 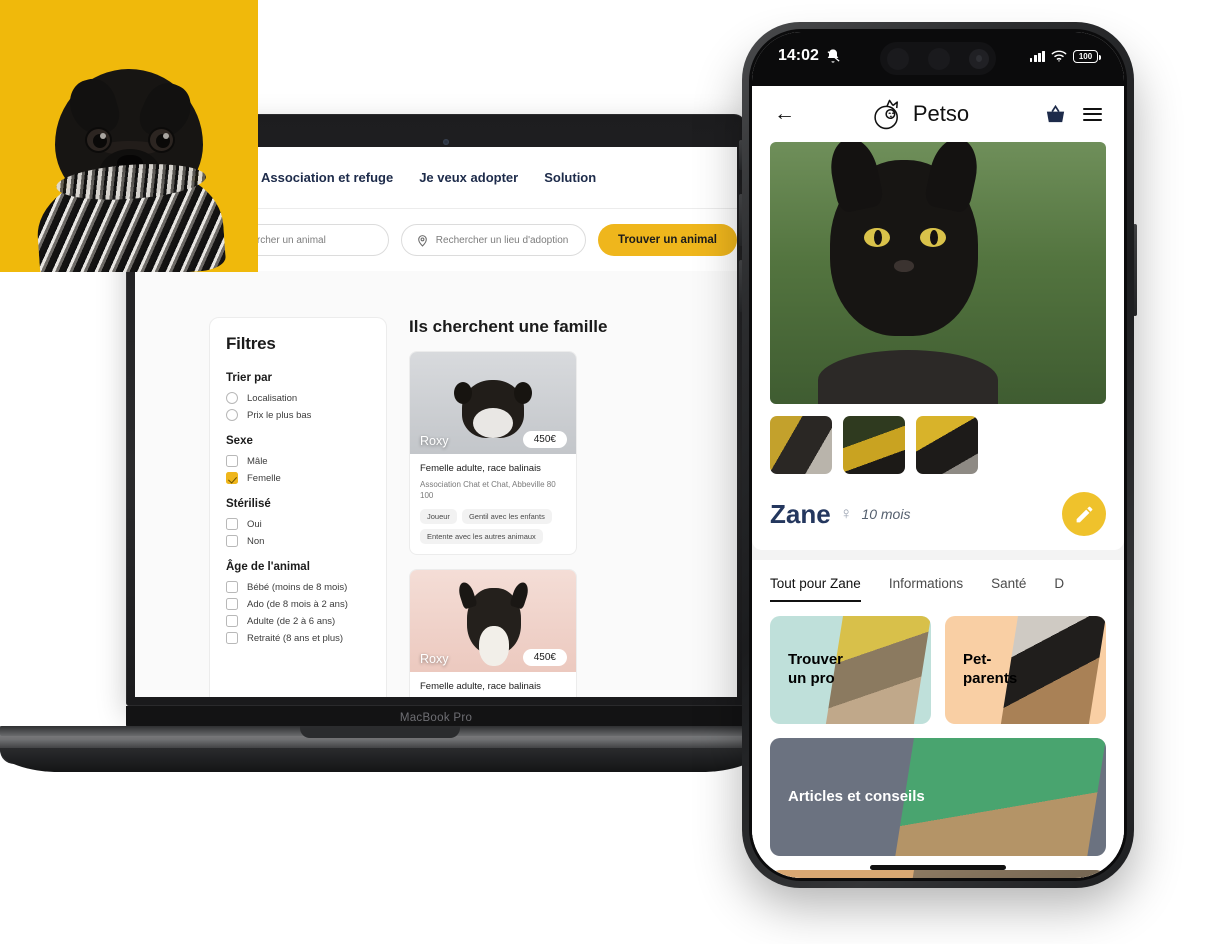 I want to click on filter-option-localisation: Localisation, so click(x=298, y=398).